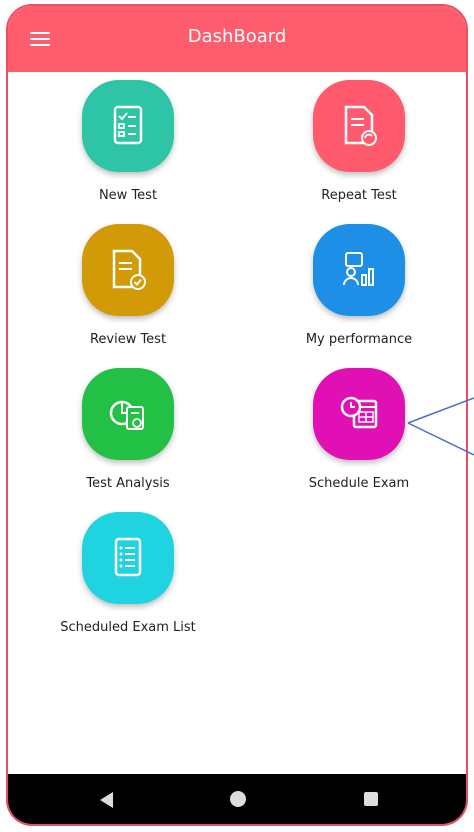 The width and height of the screenshot is (474, 832). Describe the element at coordinates (128, 195) in the screenshot. I see `tile-label: New Test` at that location.